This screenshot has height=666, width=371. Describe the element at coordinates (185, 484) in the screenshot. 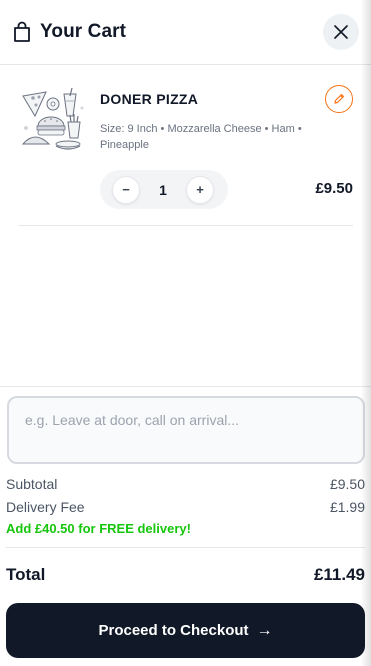

I see `subtotal-row: Subtotal £9.50` at that location.